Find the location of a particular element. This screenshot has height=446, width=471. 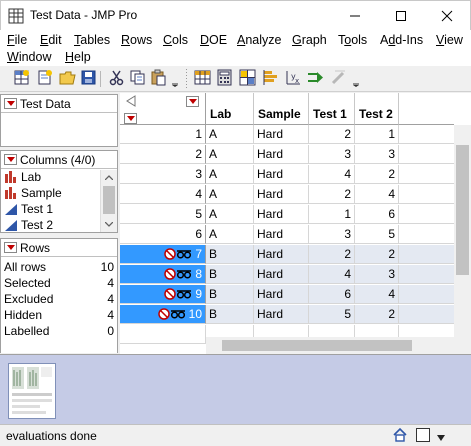

row-header: 10 is located at coordinates (163, 314).